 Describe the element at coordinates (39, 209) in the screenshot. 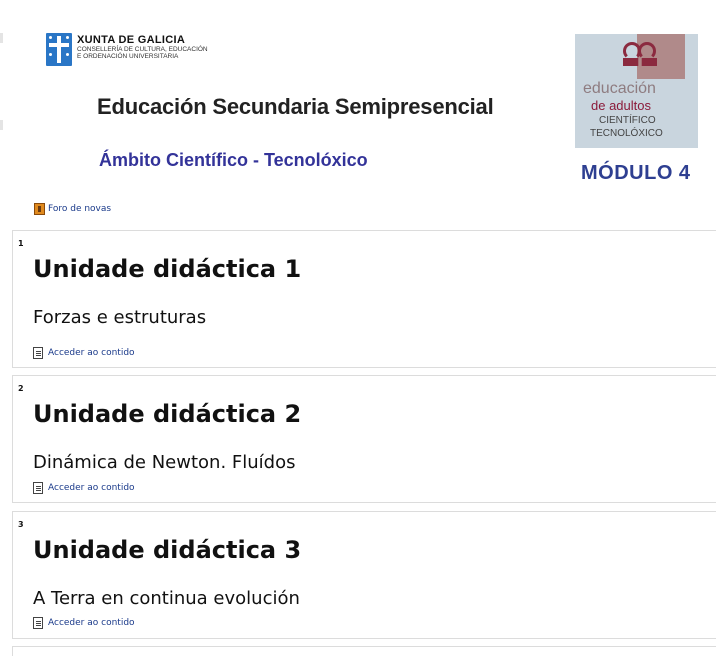

I see `forum-icon` at that location.